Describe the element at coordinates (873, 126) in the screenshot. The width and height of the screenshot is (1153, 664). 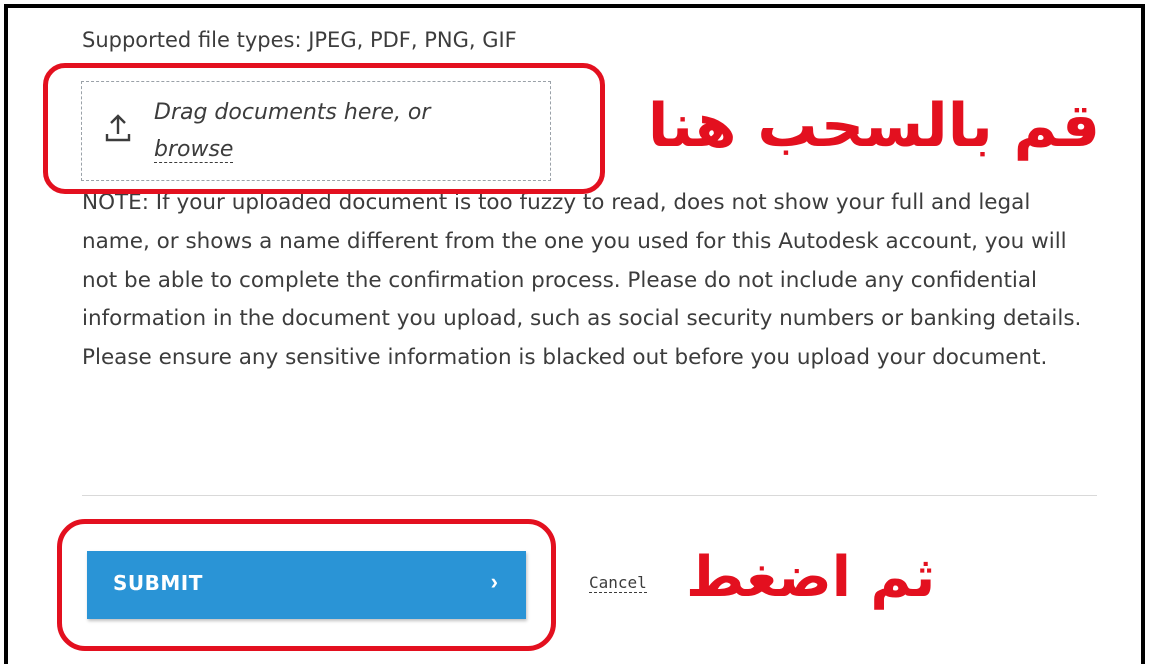
I see `drag-here-annotation: قم بالسحب هنا` at that location.